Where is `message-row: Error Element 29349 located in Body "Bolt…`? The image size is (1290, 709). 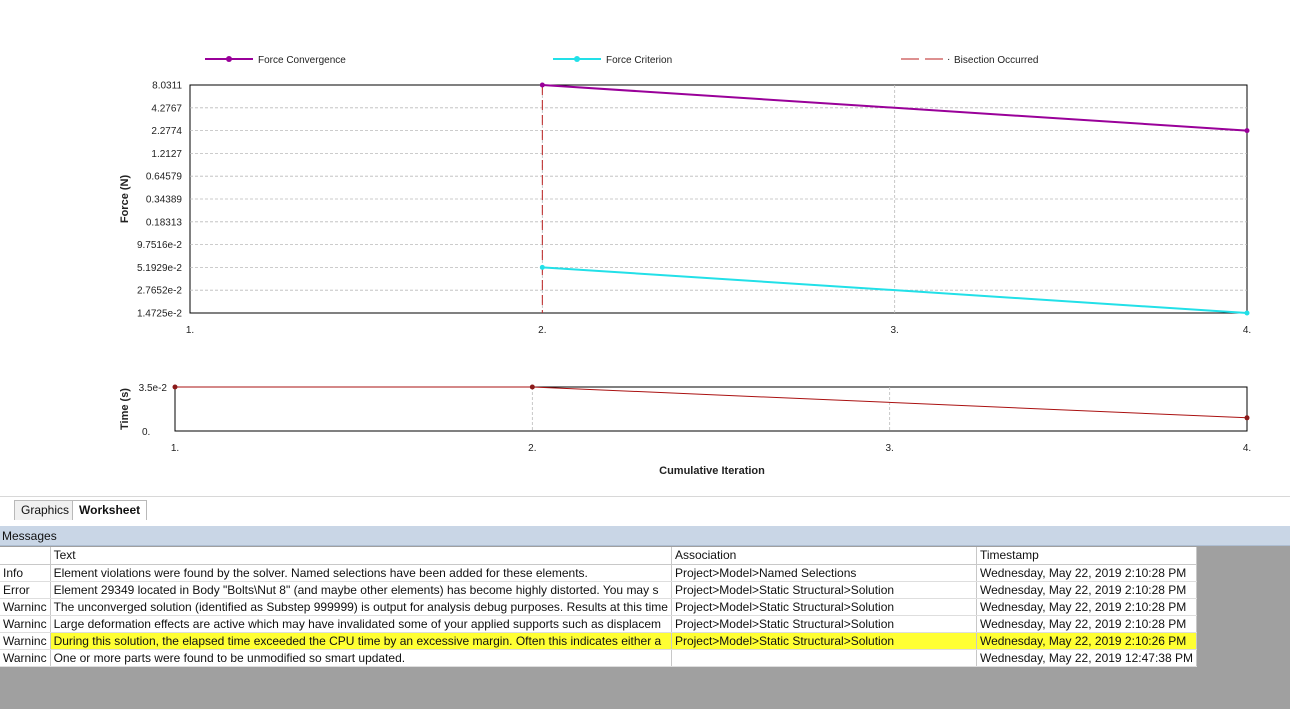 message-row: Error Element 29349 located in Body "Bolt… is located at coordinates (598, 590).